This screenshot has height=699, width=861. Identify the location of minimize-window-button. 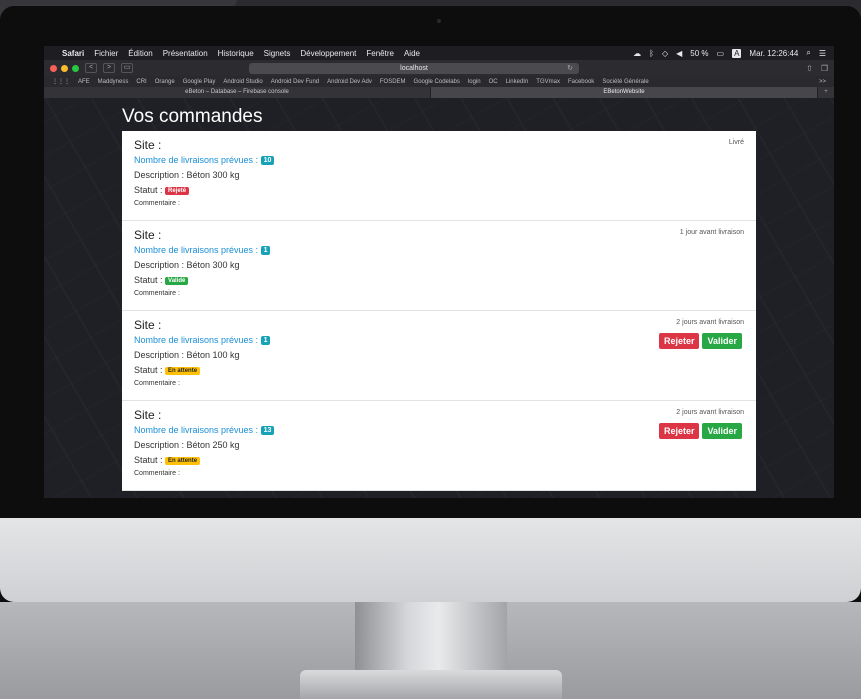
(64, 68).